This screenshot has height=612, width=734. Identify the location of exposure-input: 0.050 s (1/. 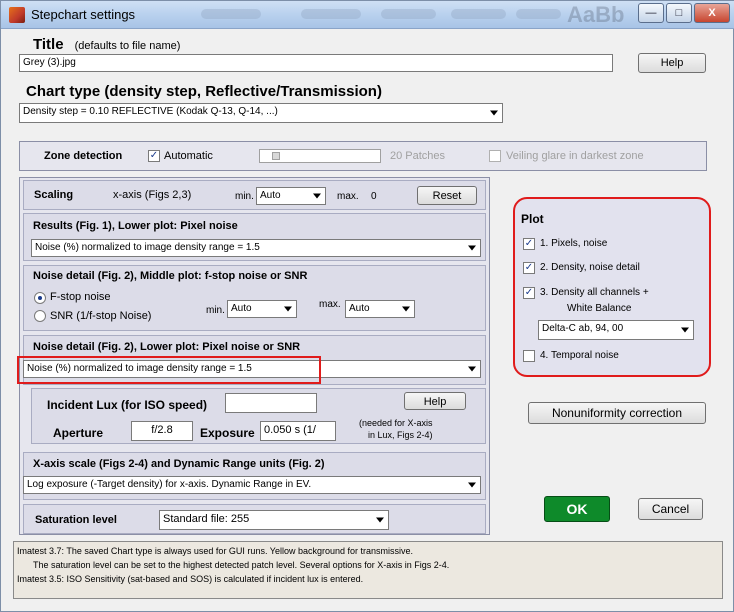
(298, 431).